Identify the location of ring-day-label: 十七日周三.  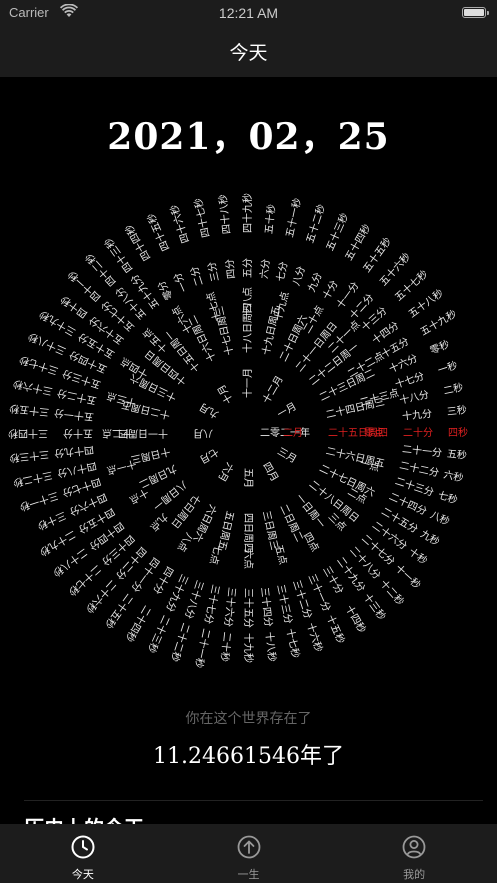
(224, 331).